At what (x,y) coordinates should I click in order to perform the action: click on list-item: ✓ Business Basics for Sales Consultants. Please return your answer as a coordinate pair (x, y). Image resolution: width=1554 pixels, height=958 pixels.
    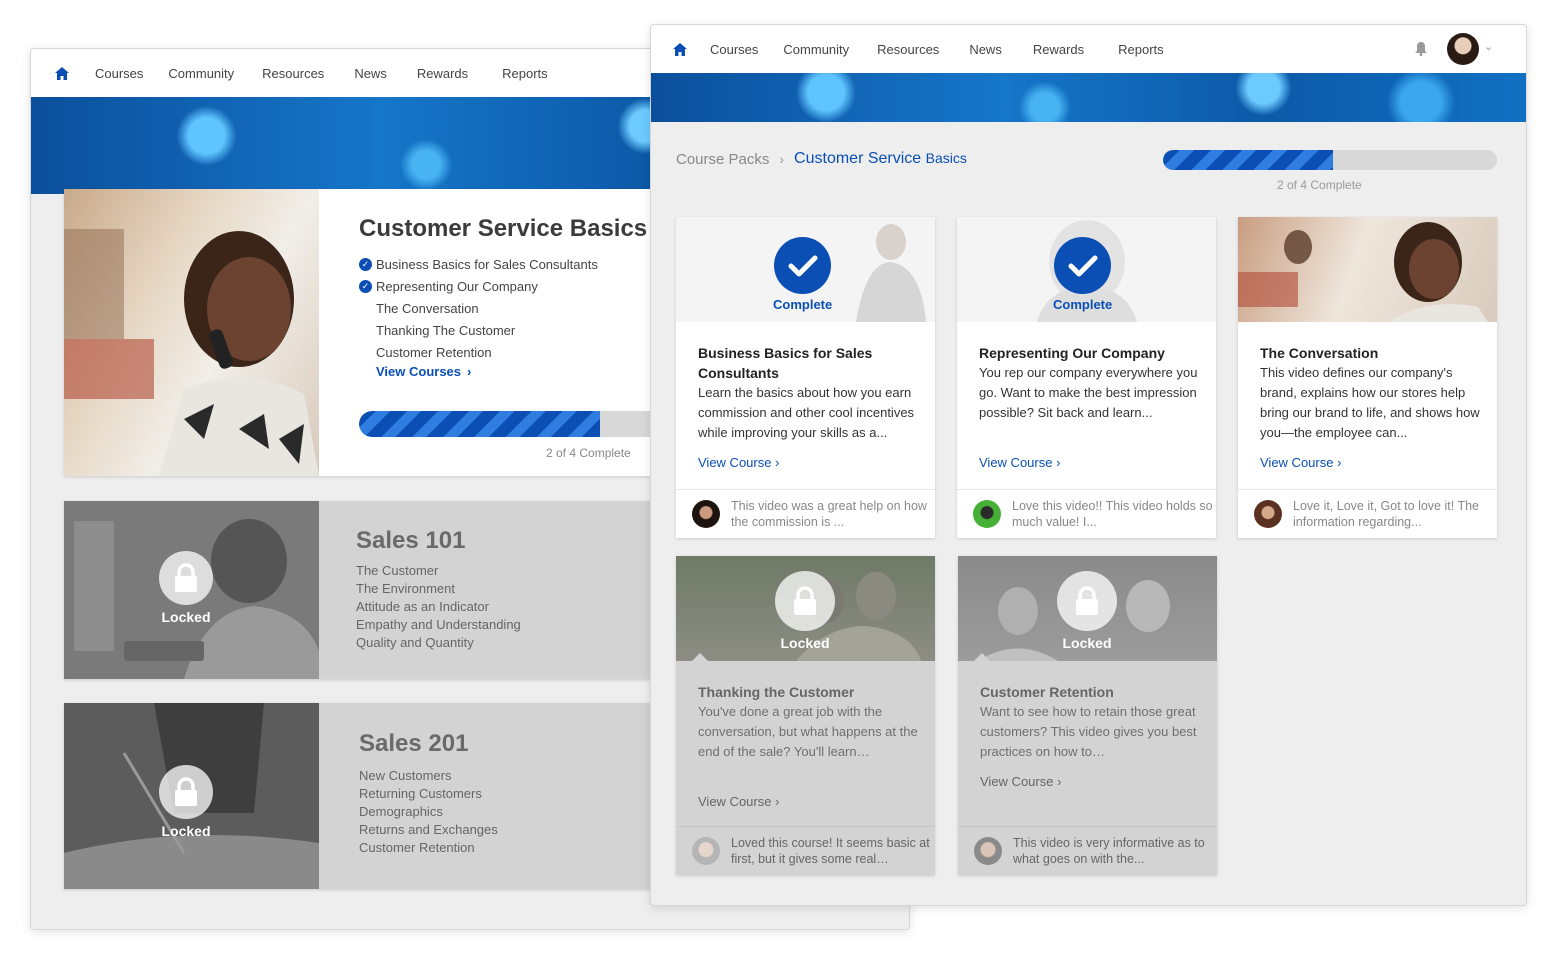
    Looking at the image, I should click on (503, 264).